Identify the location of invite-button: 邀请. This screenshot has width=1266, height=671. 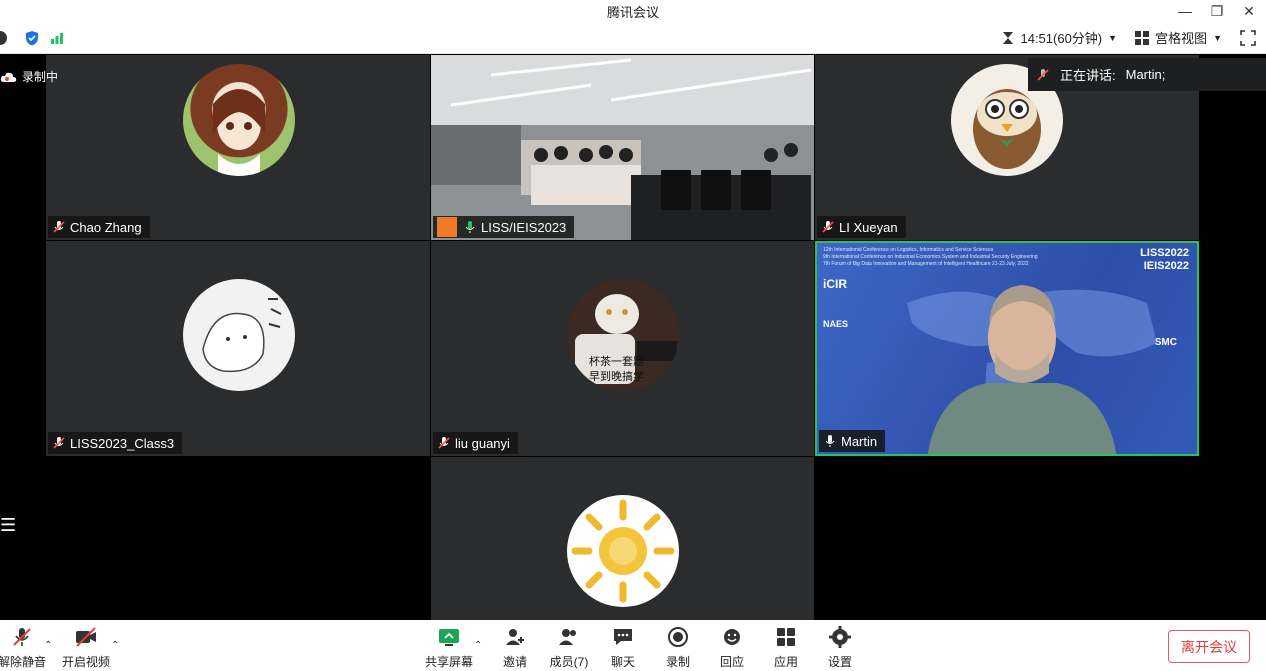
(515, 647).